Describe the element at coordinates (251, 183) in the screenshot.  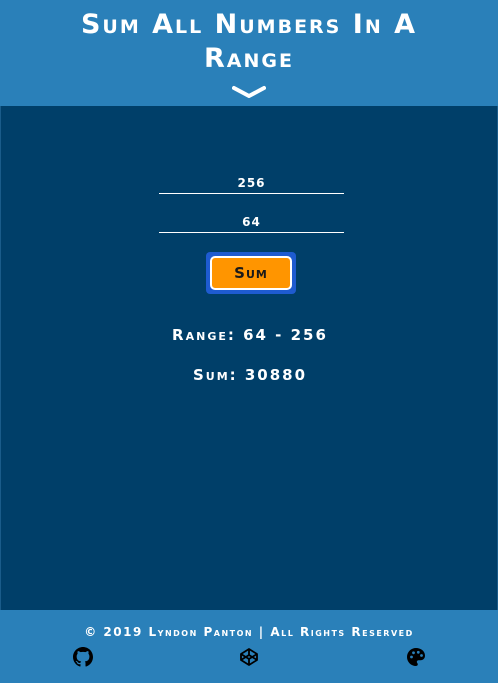
I see `max-number-input` at that location.